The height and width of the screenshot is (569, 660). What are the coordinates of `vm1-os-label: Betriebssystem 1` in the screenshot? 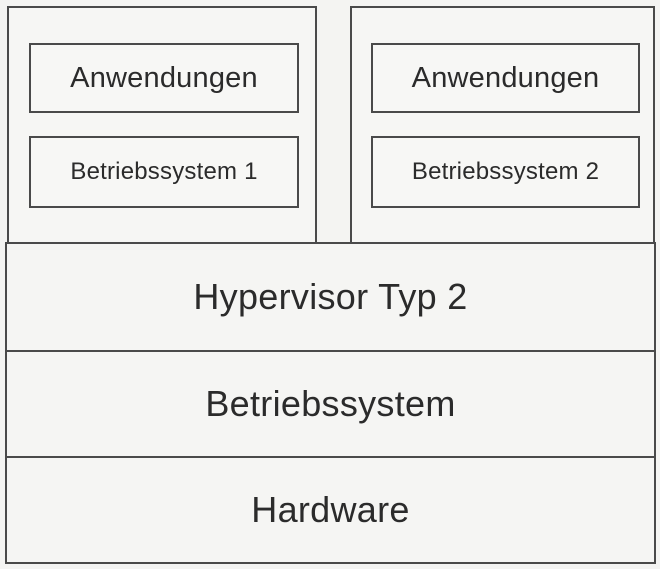 It's located at (164, 171).